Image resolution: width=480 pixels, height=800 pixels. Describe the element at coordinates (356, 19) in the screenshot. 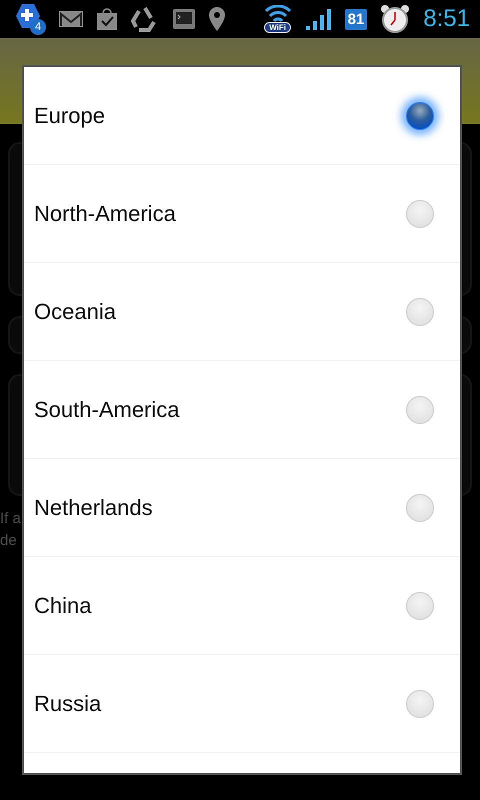

I see `battery-level: 81` at that location.